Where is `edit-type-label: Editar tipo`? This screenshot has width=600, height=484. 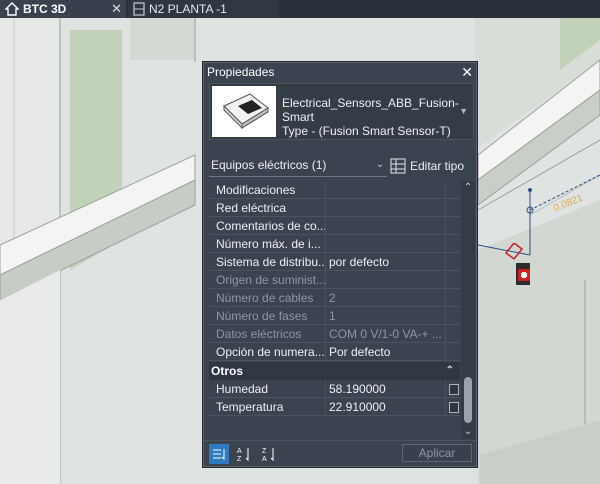
edit-type-label: Editar tipo is located at coordinates (437, 166).